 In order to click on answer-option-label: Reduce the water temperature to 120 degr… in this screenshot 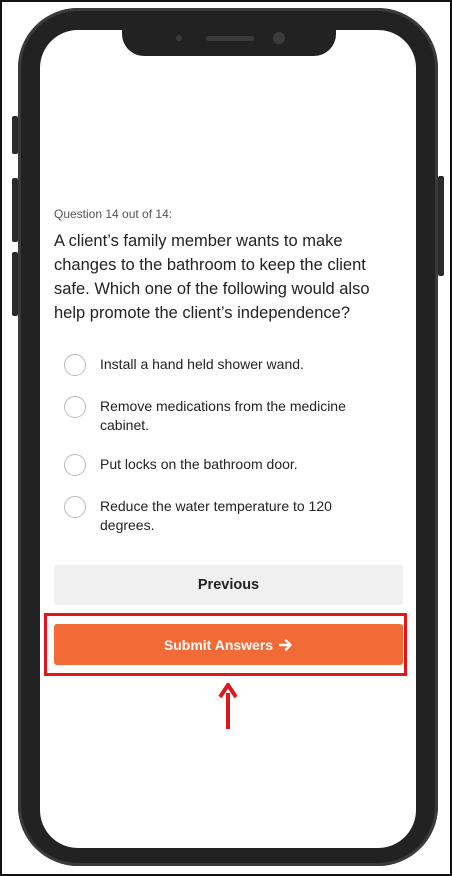, I will do `click(216, 515)`.